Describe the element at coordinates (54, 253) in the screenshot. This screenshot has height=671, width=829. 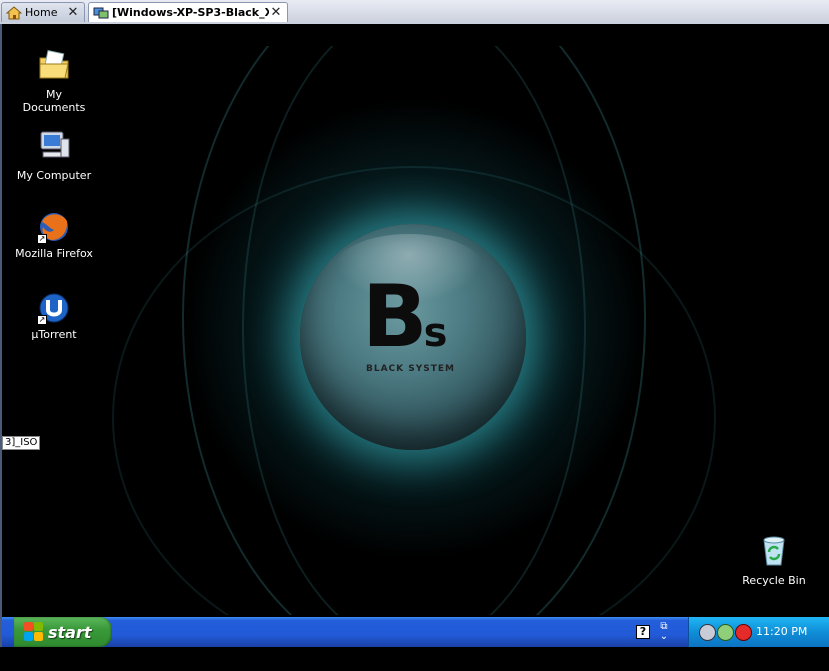
I see `desktop-icon-label: Mozilla Firefox` at that location.